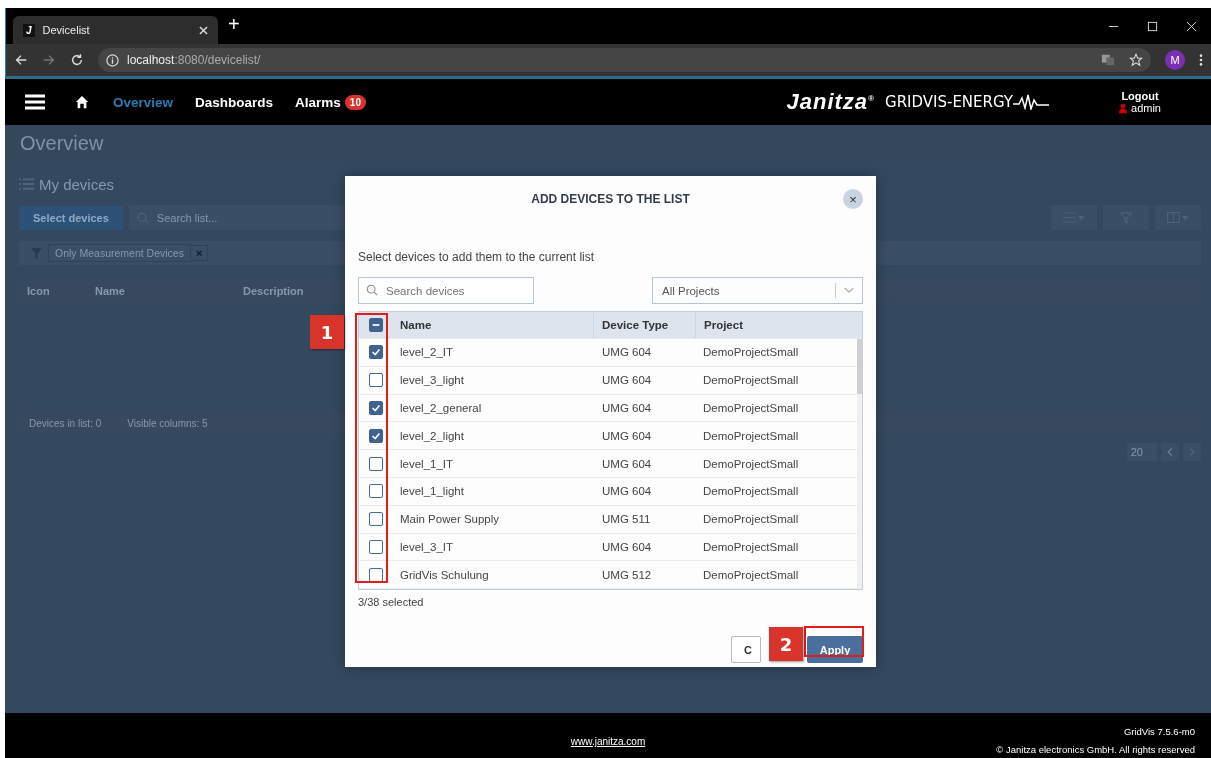  I want to click on browser-tab: J Devicelist, so click(115, 30).